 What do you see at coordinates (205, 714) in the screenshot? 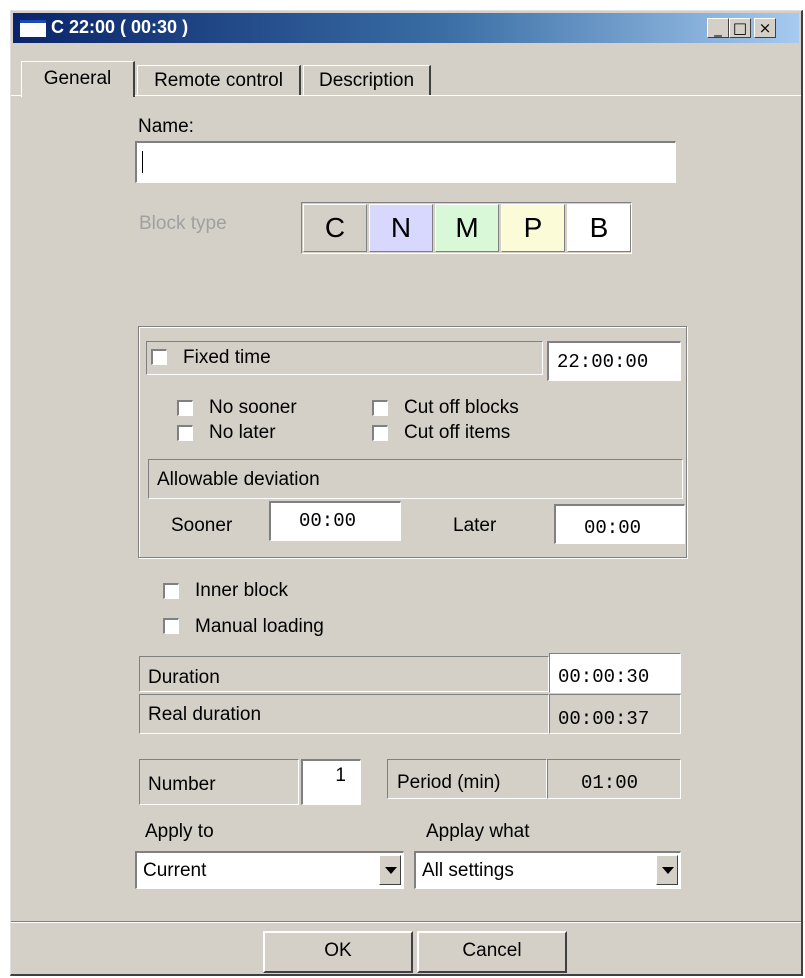
I see `real-duration-label: Real duration` at bounding box center [205, 714].